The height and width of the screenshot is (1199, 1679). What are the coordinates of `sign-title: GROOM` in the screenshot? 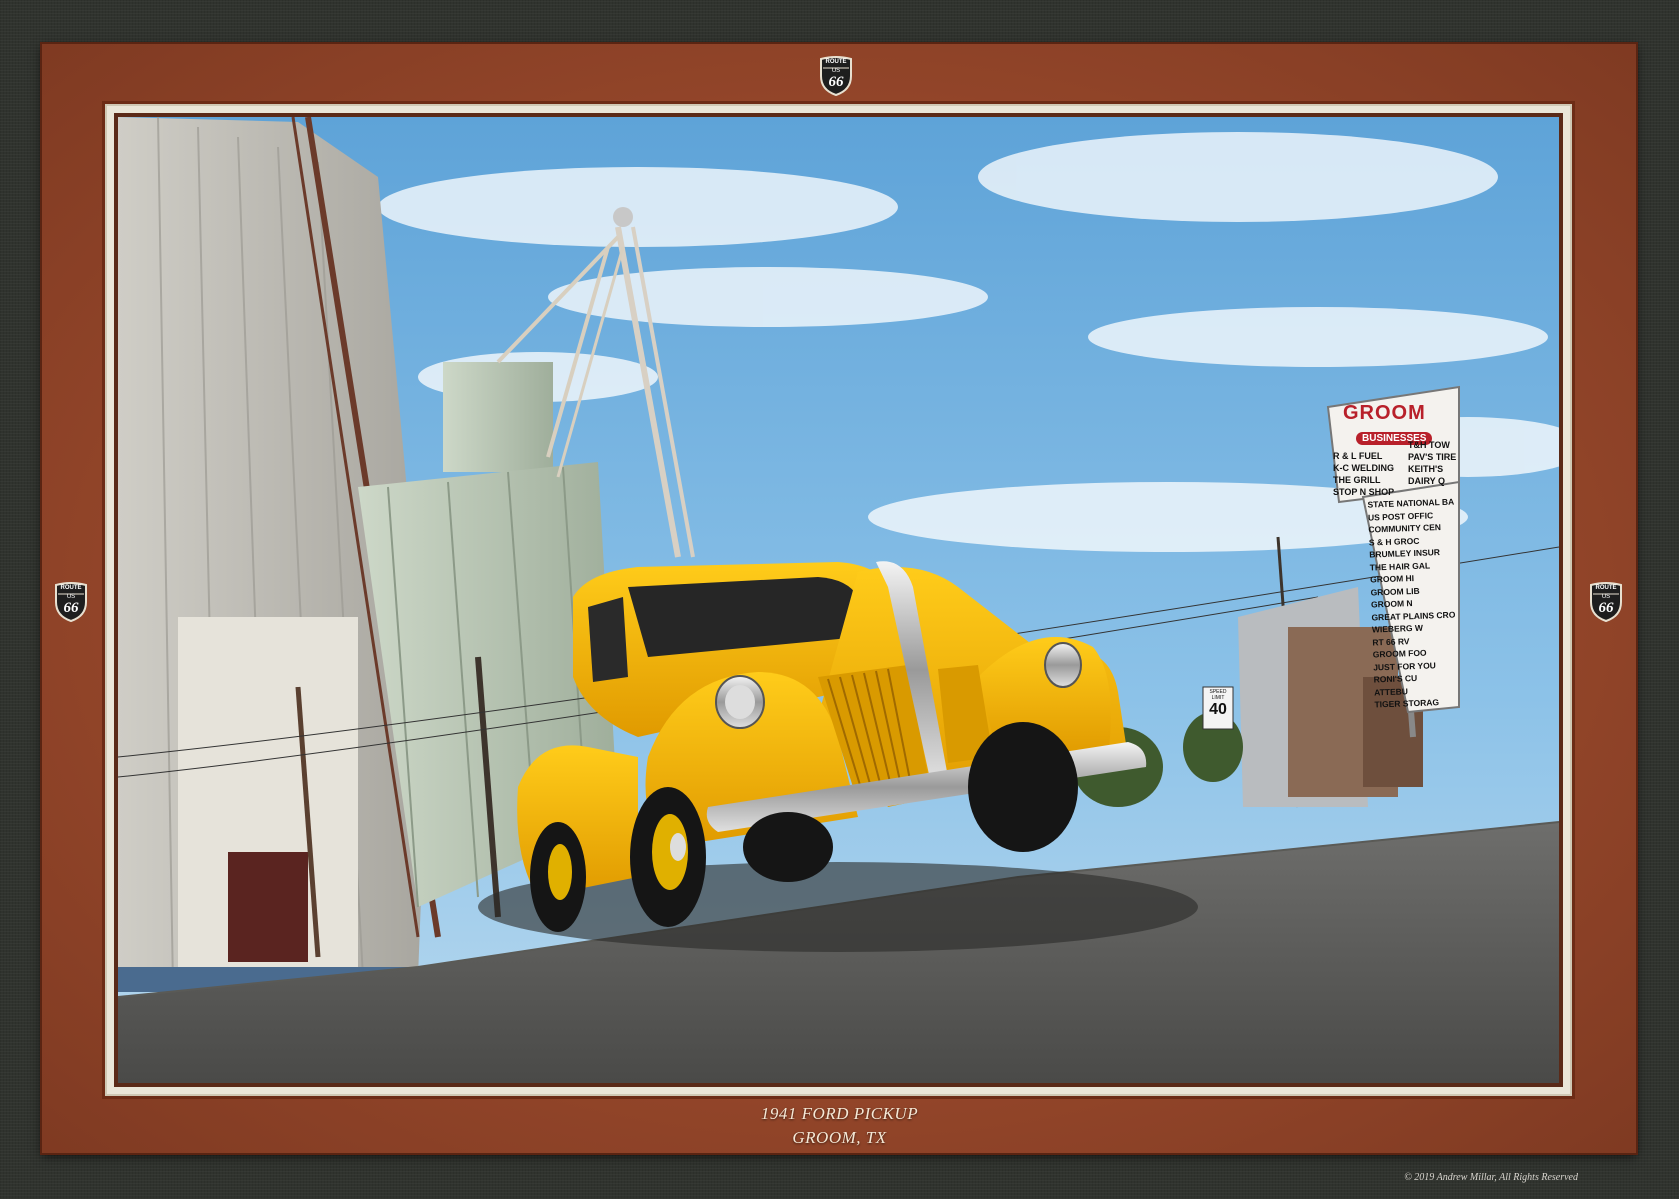 It's located at (1384, 413).